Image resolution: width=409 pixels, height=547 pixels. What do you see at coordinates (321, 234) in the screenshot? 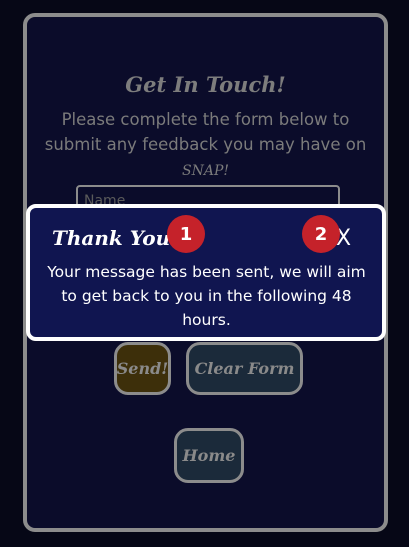
I see `annotation-marker-2: 2` at bounding box center [321, 234].